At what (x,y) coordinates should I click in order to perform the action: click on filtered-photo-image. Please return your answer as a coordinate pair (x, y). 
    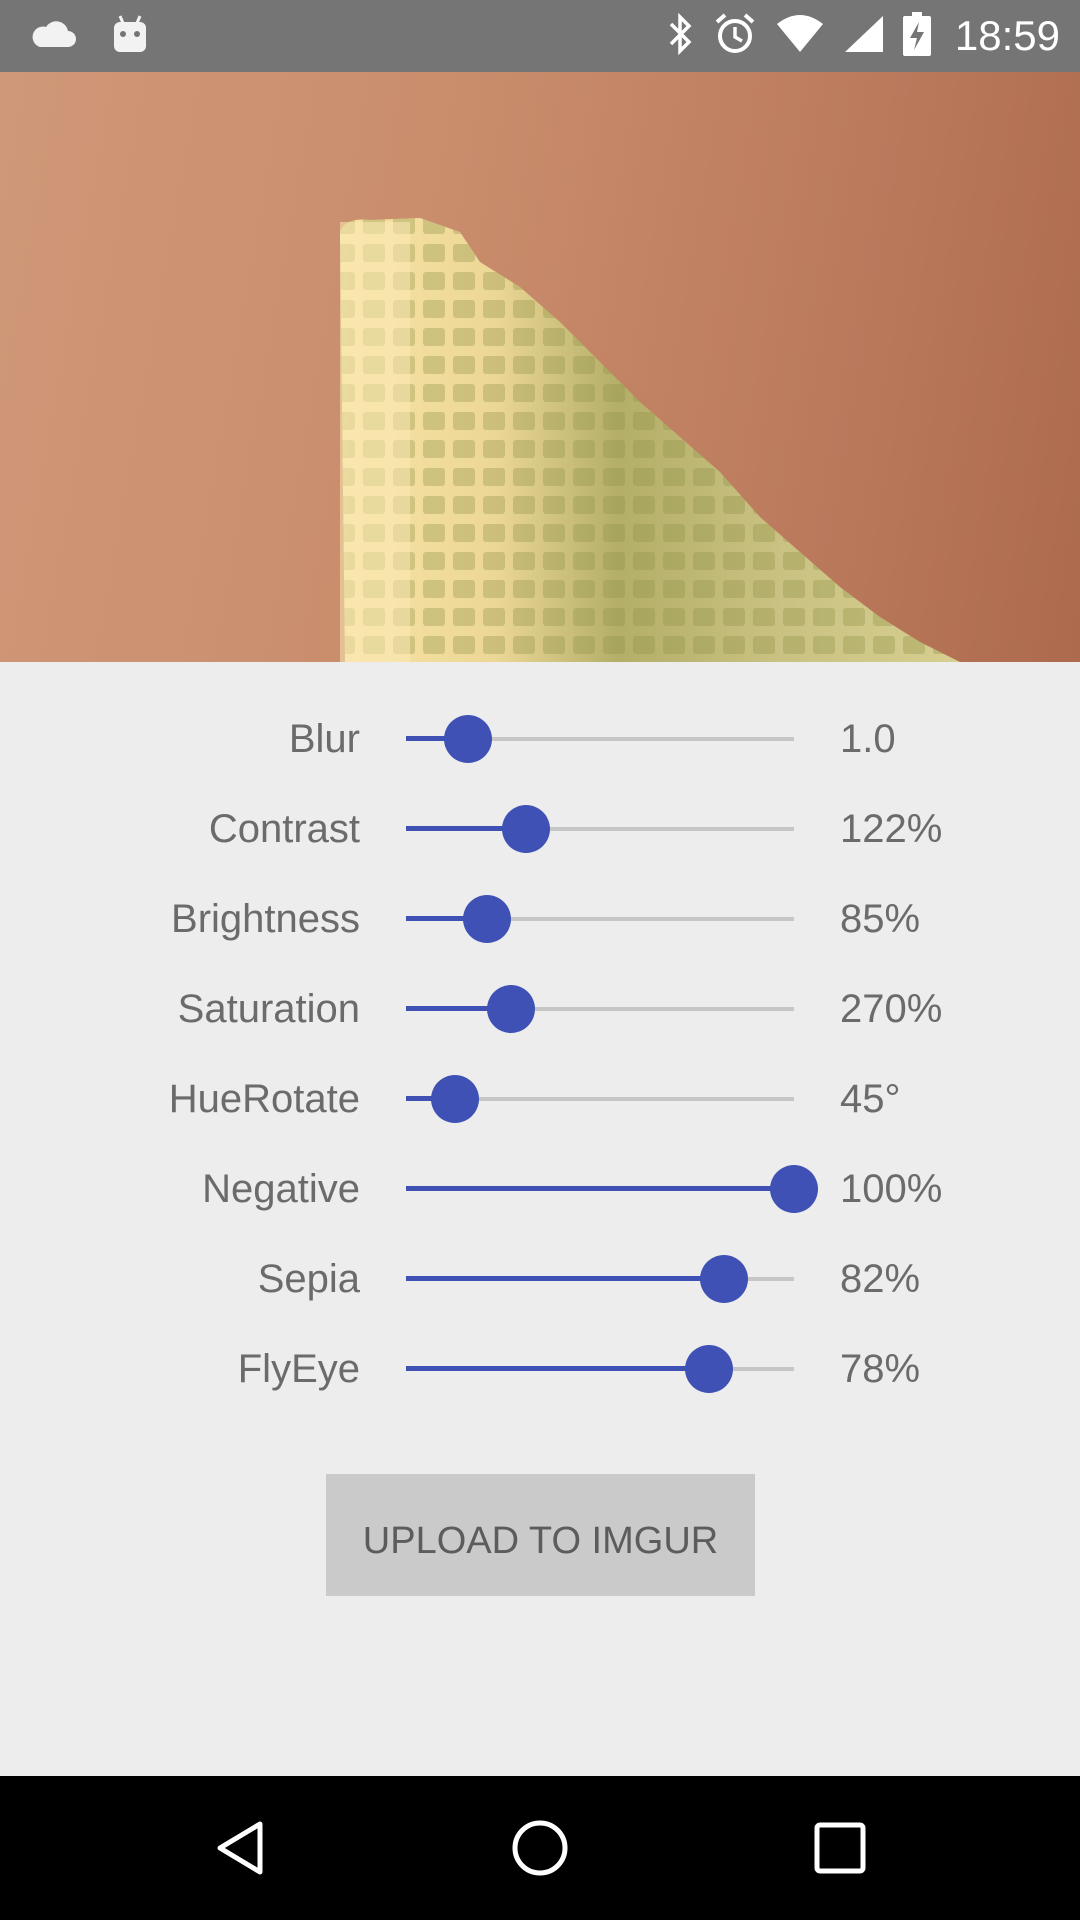
    Looking at the image, I should click on (650, 440).